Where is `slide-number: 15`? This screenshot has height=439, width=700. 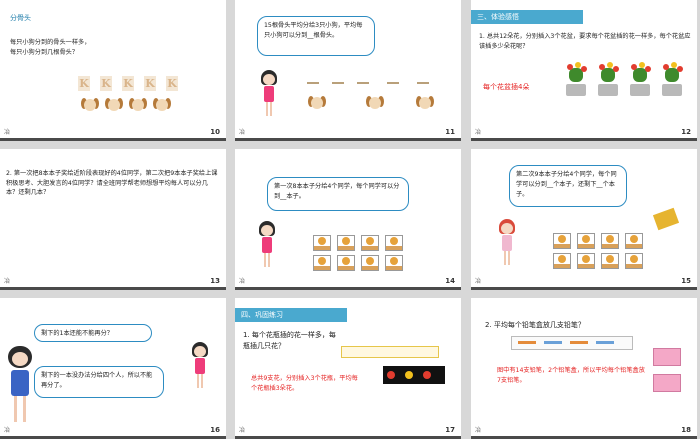
slide-number: 15 is located at coordinates (686, 281).